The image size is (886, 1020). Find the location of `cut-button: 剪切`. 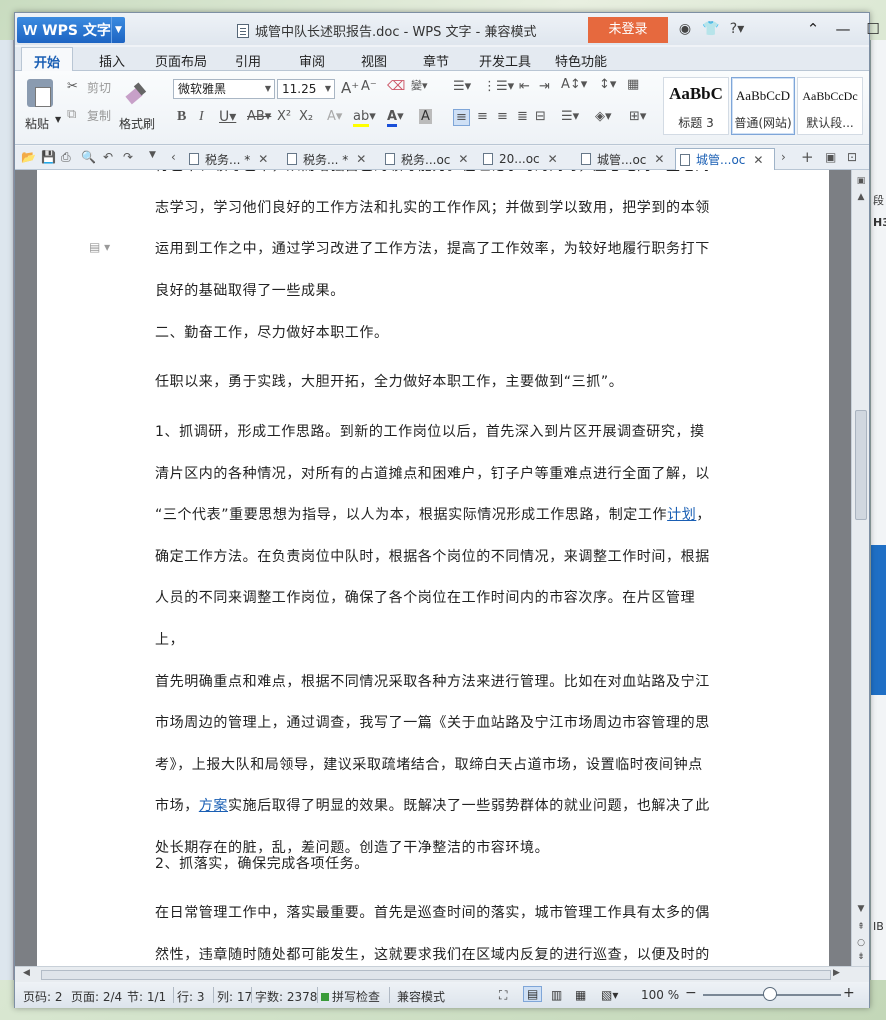

cut-button: 剪切 is located at coordinates (99, 87).